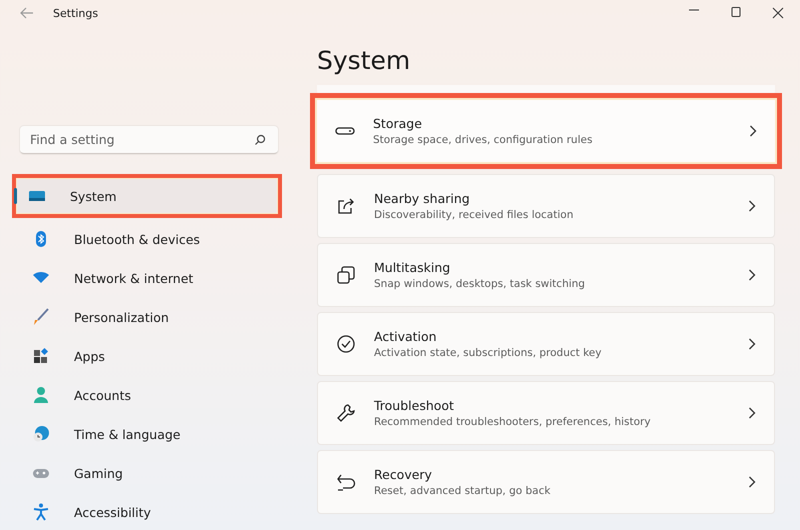 This screenshot has width=800, height=530. What do you see at coordinates (422, 198) in the screenshot?
I see `card-title: Nearby sharing` at bounding box center [422, 198].